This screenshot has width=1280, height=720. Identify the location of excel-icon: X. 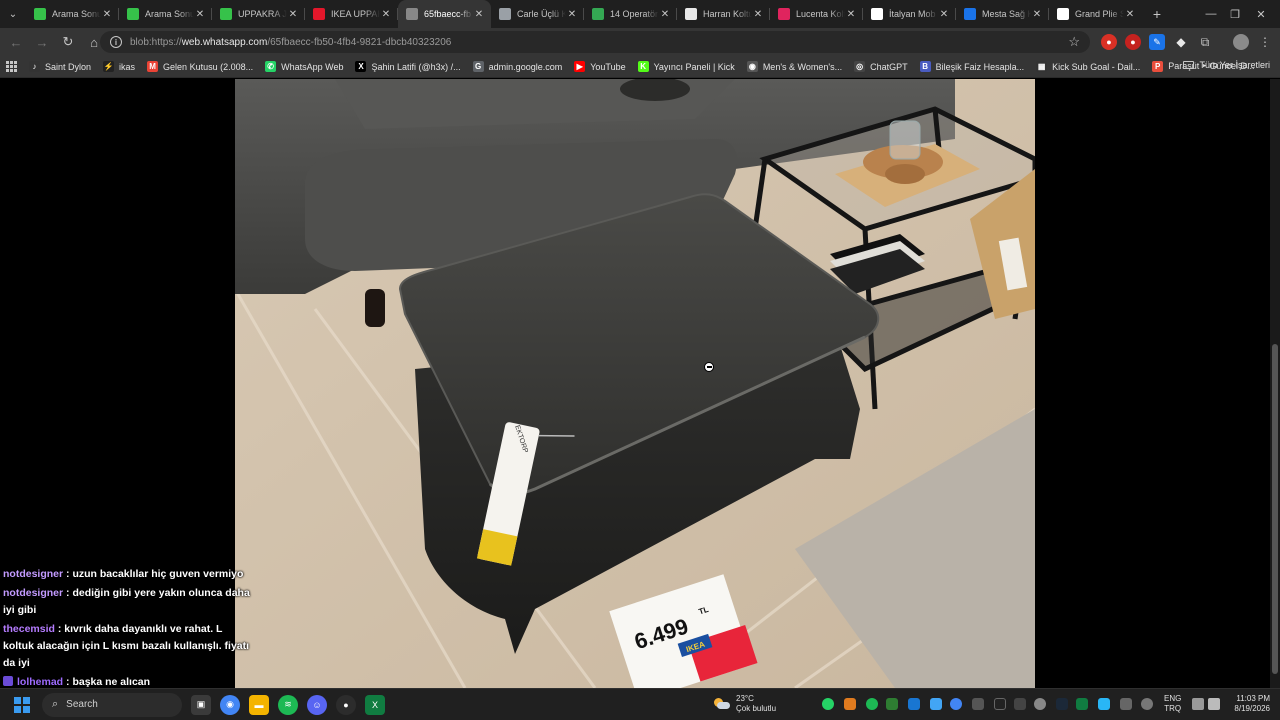
(375, 704).